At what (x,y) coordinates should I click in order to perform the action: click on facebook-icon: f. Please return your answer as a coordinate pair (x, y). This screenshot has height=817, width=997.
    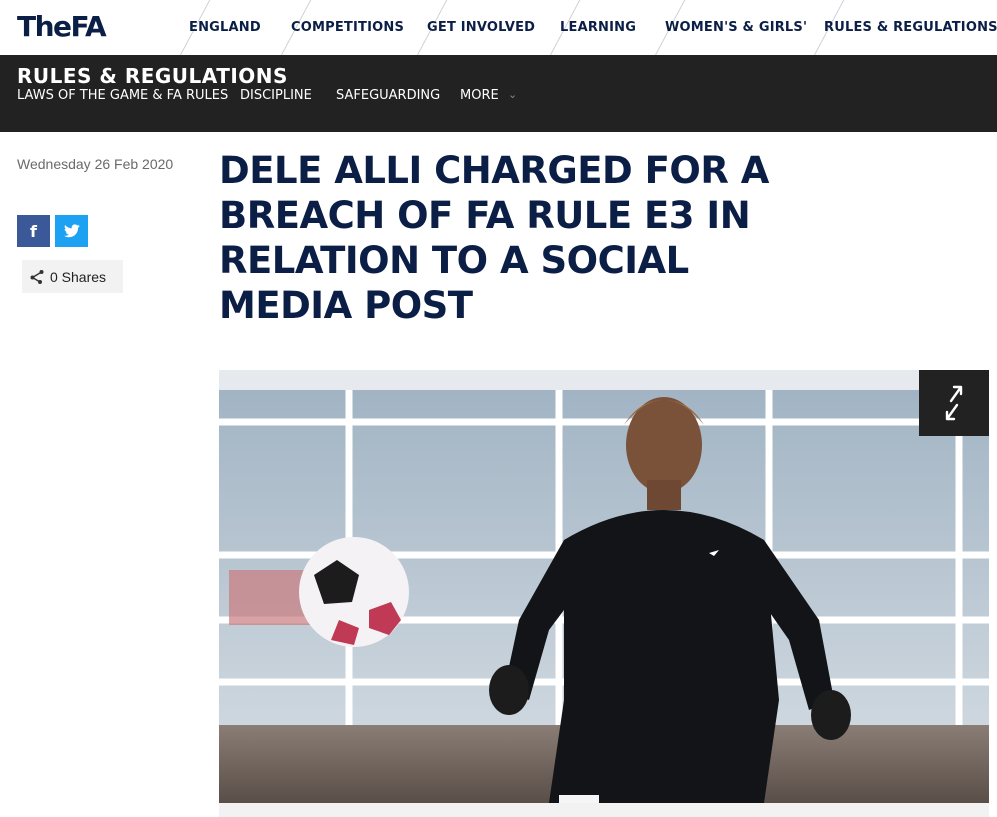
    Looking at the image, I should click on (33, 231).